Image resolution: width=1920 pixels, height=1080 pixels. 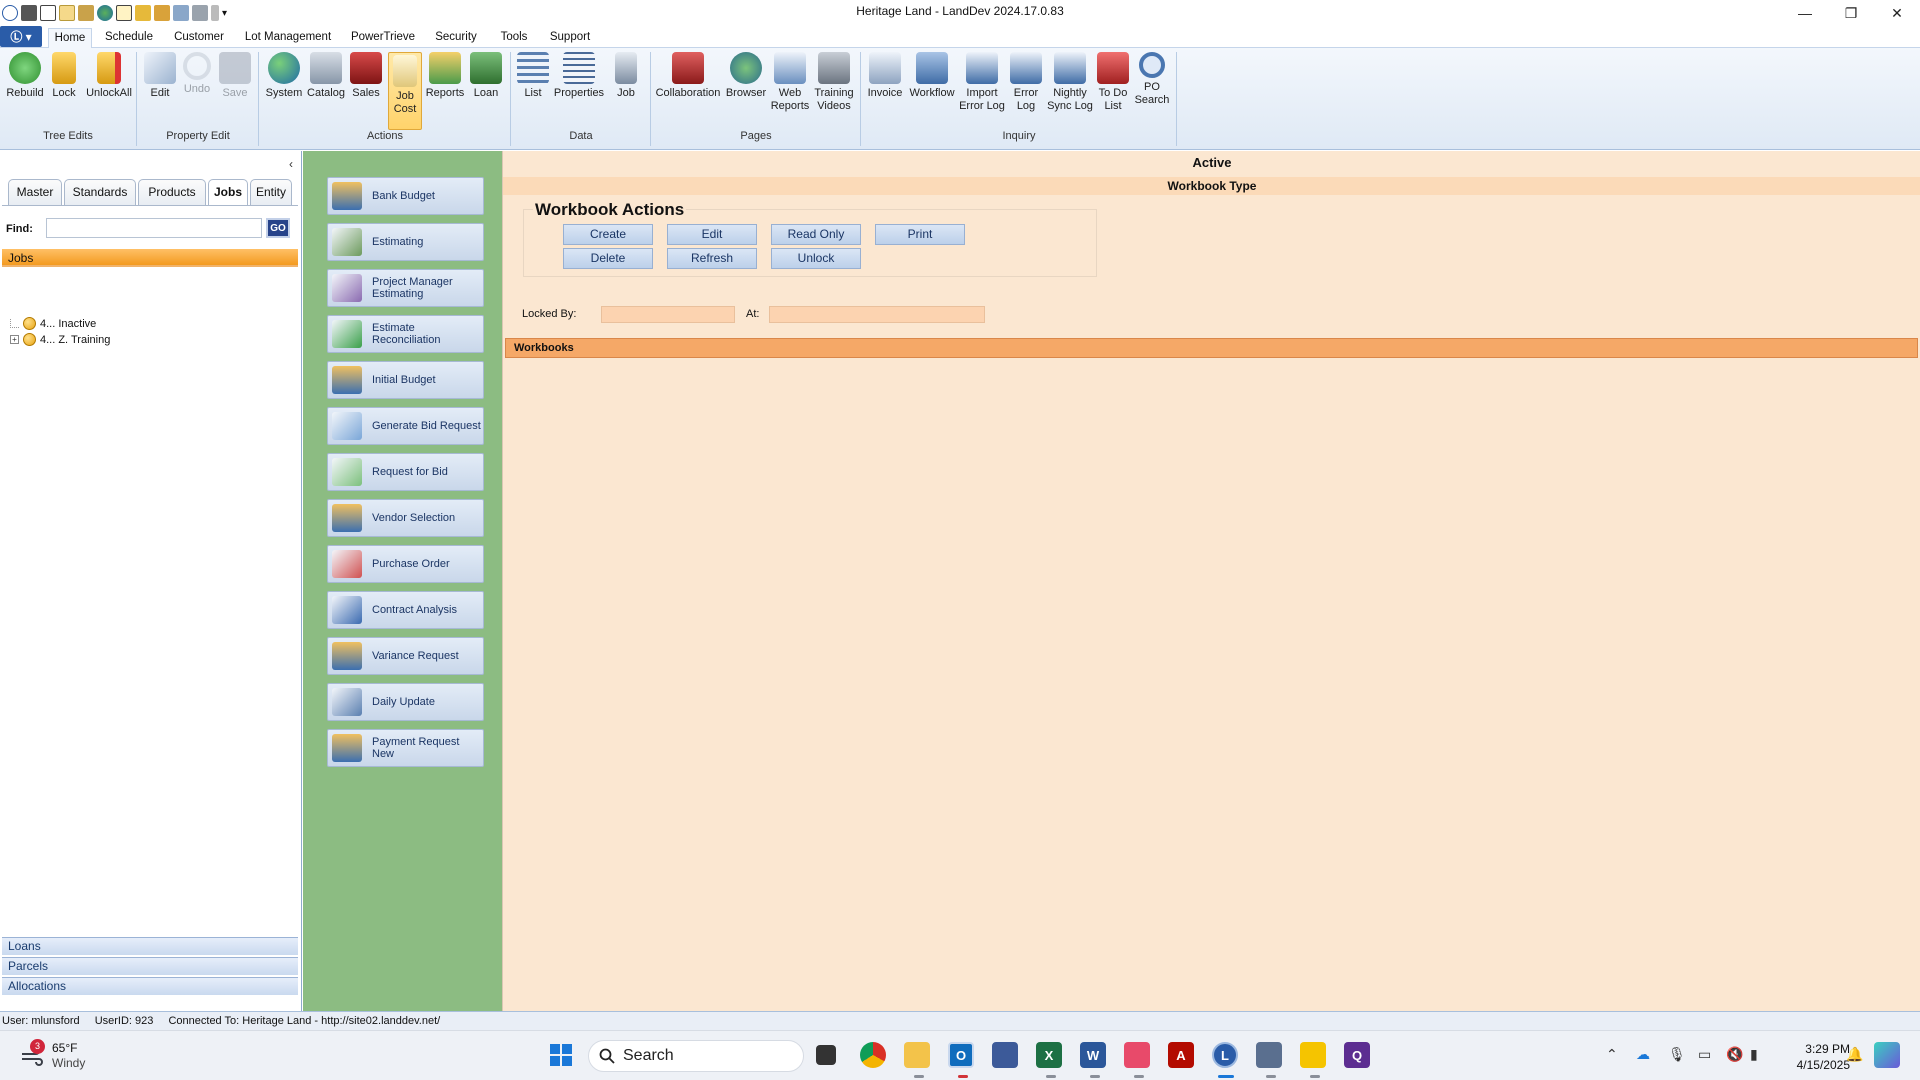 What do you see at coordinates (271, 192) in the screenshot?
I see `tab-entity: Entity` at bounding box center [271, 192].